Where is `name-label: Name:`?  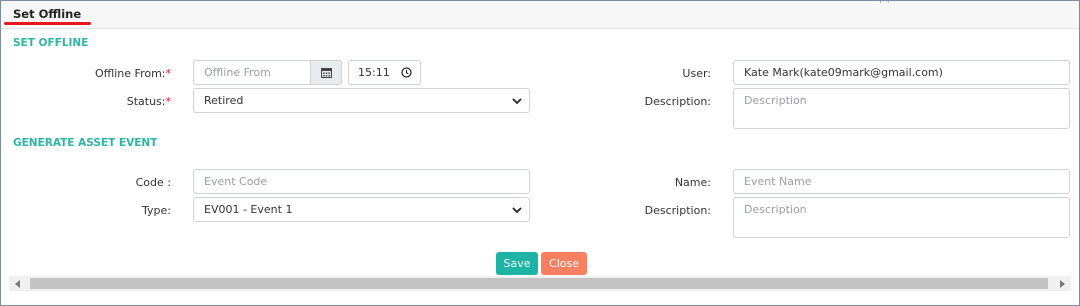
name-label: Name: is located at coordinates (692, 182).